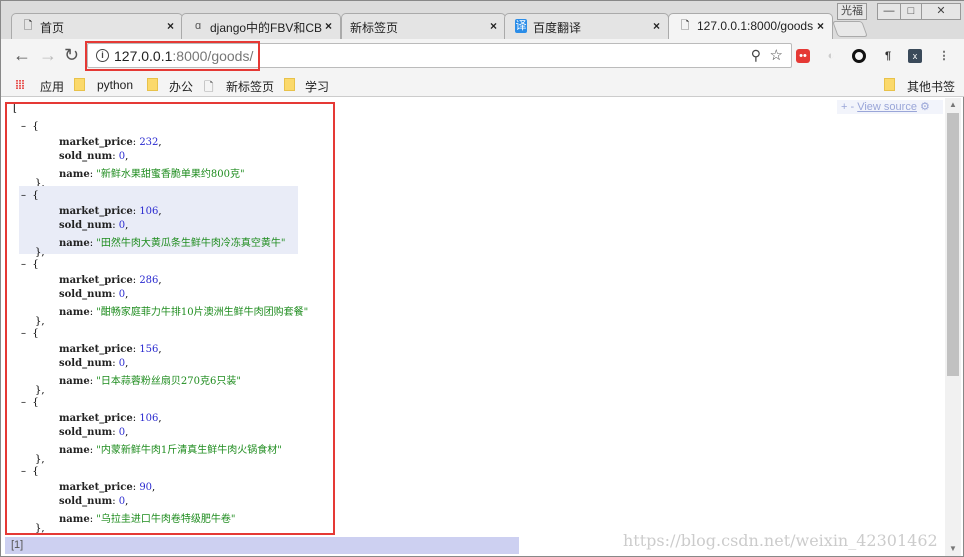 The height and width of the screenshot is (557, 964). I want to click on tab-baidu-translate: 译百度翻译 ×, so click(586, 26).